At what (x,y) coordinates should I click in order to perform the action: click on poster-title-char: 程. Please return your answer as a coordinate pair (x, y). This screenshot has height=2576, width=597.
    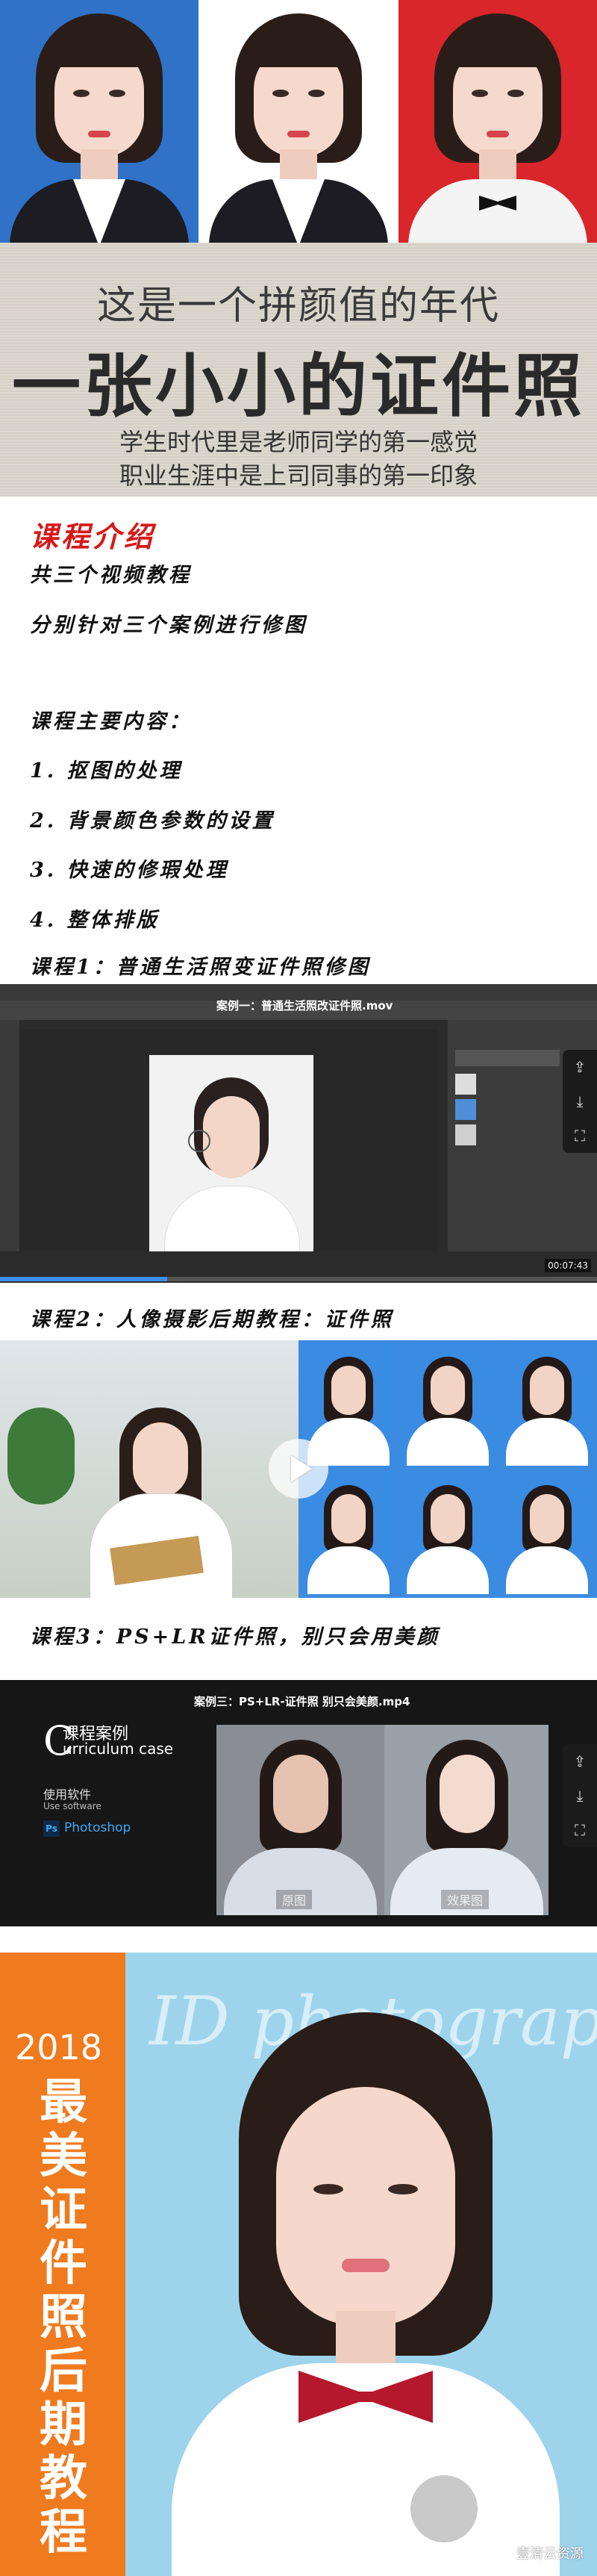
    Looking at the image, I should click on (63, 2532).